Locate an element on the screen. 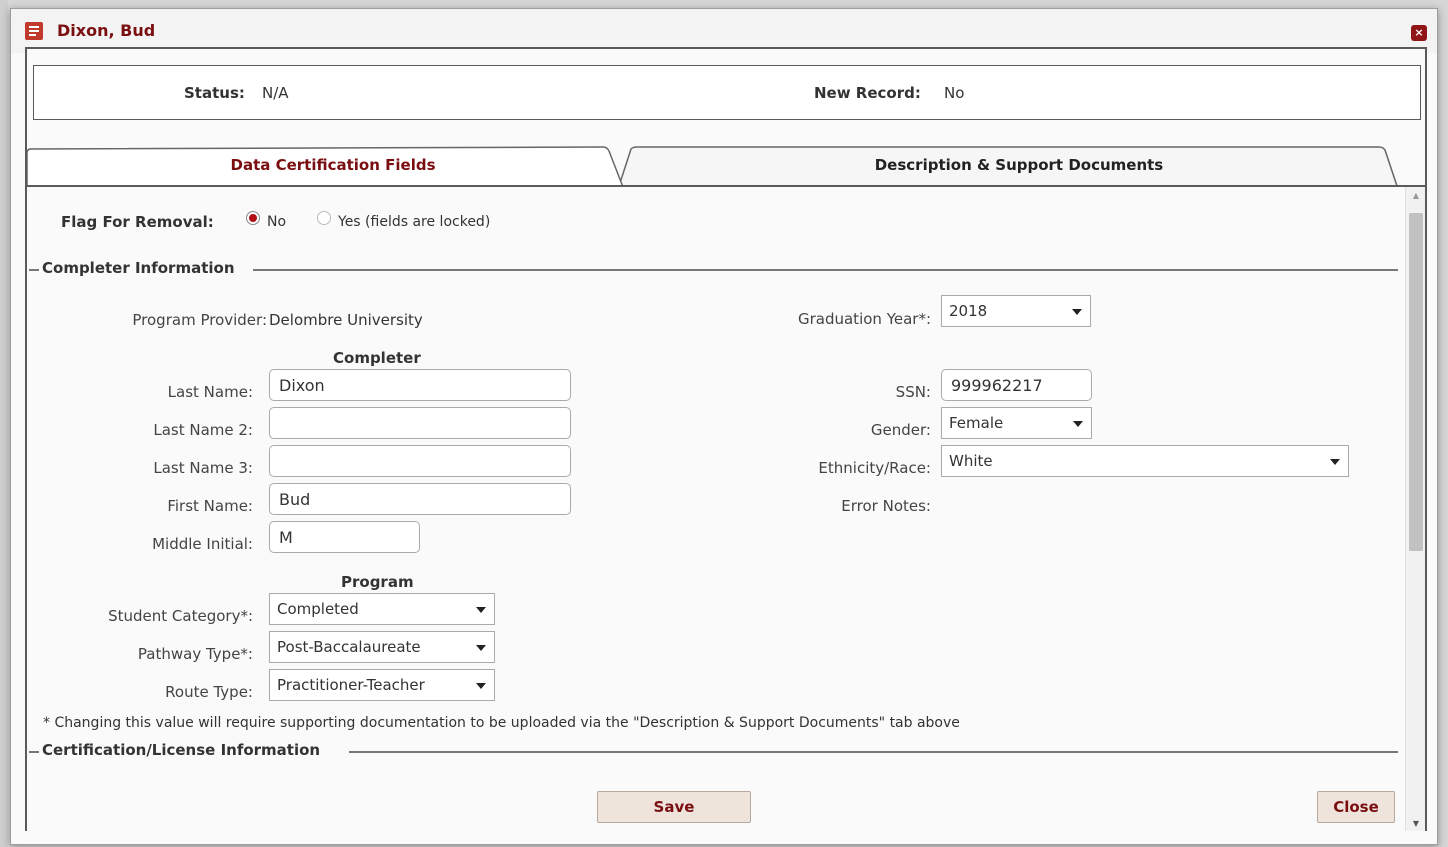  record-icon is located at coordinates (34, 31).